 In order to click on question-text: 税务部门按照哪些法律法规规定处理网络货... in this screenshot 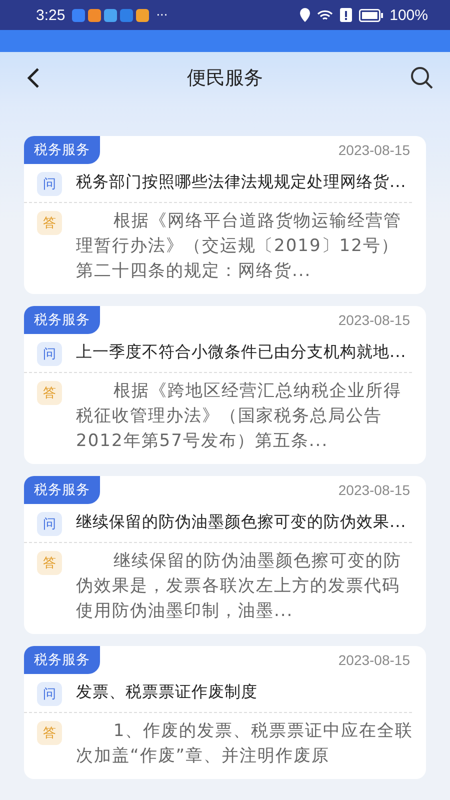, I will do `click(241, 182)`.